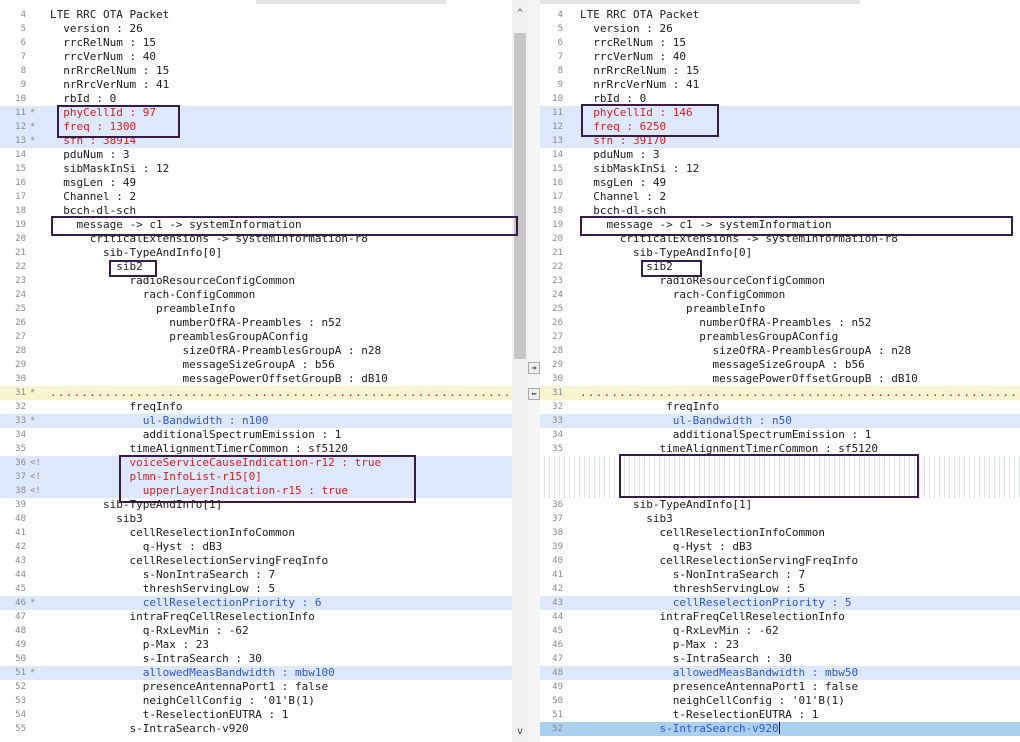 The image size is (1020, 742). Describe the element at coordinates (700, 2) in the screenshot. I see `right-pane-header-tab` at that location.